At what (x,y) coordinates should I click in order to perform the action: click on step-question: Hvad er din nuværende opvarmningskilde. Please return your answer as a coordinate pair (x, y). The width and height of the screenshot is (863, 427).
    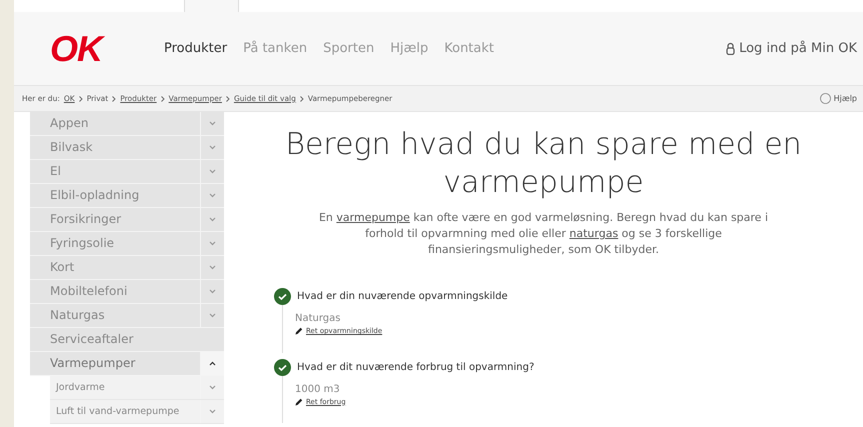
    Looking at the image, I should click on (402, 297).